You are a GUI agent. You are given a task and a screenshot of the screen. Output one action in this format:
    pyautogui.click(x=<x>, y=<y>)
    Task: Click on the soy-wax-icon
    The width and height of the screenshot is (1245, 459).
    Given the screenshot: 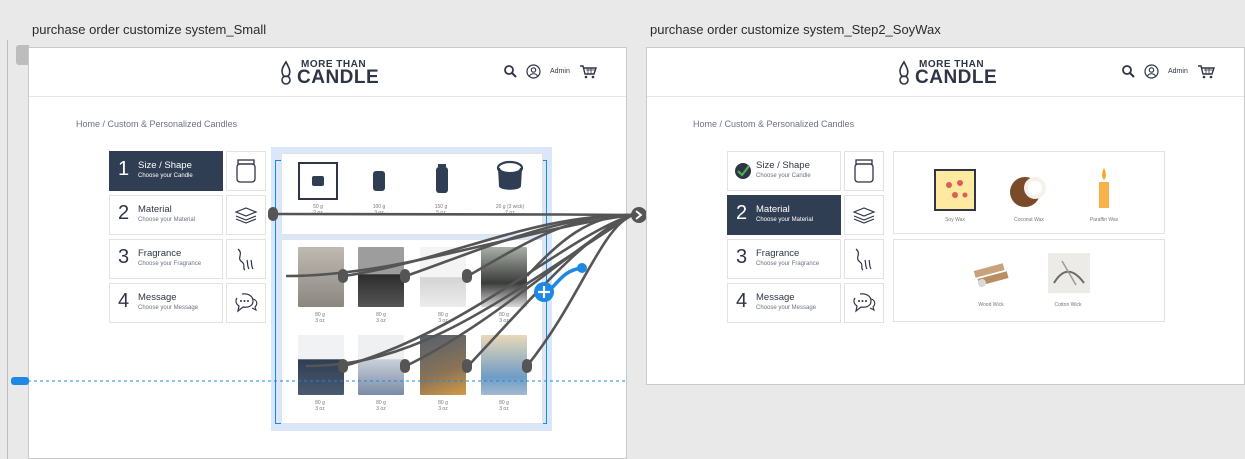 What is the action you would take?
    pyautogui.click(x=957, y=189)
    